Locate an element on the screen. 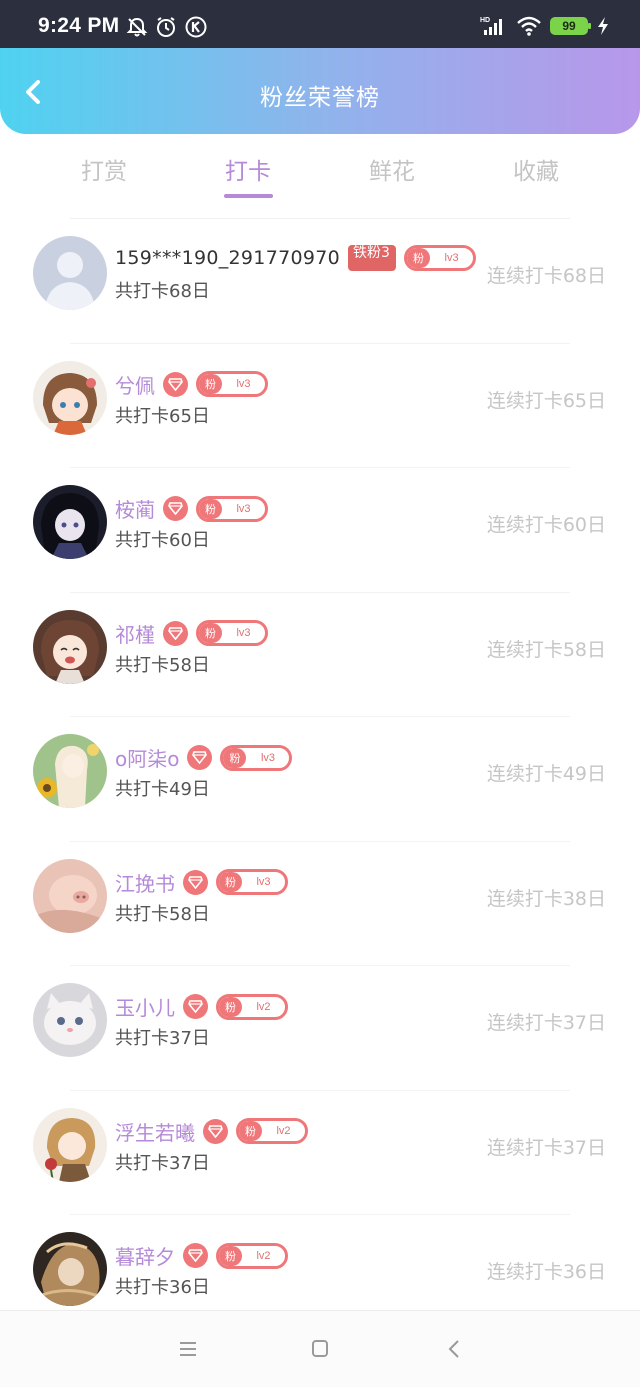 The height and width of the screenshot is (1387, 640). streak-checkin: 连续打卡38日 is located at coordinates (546, 898).